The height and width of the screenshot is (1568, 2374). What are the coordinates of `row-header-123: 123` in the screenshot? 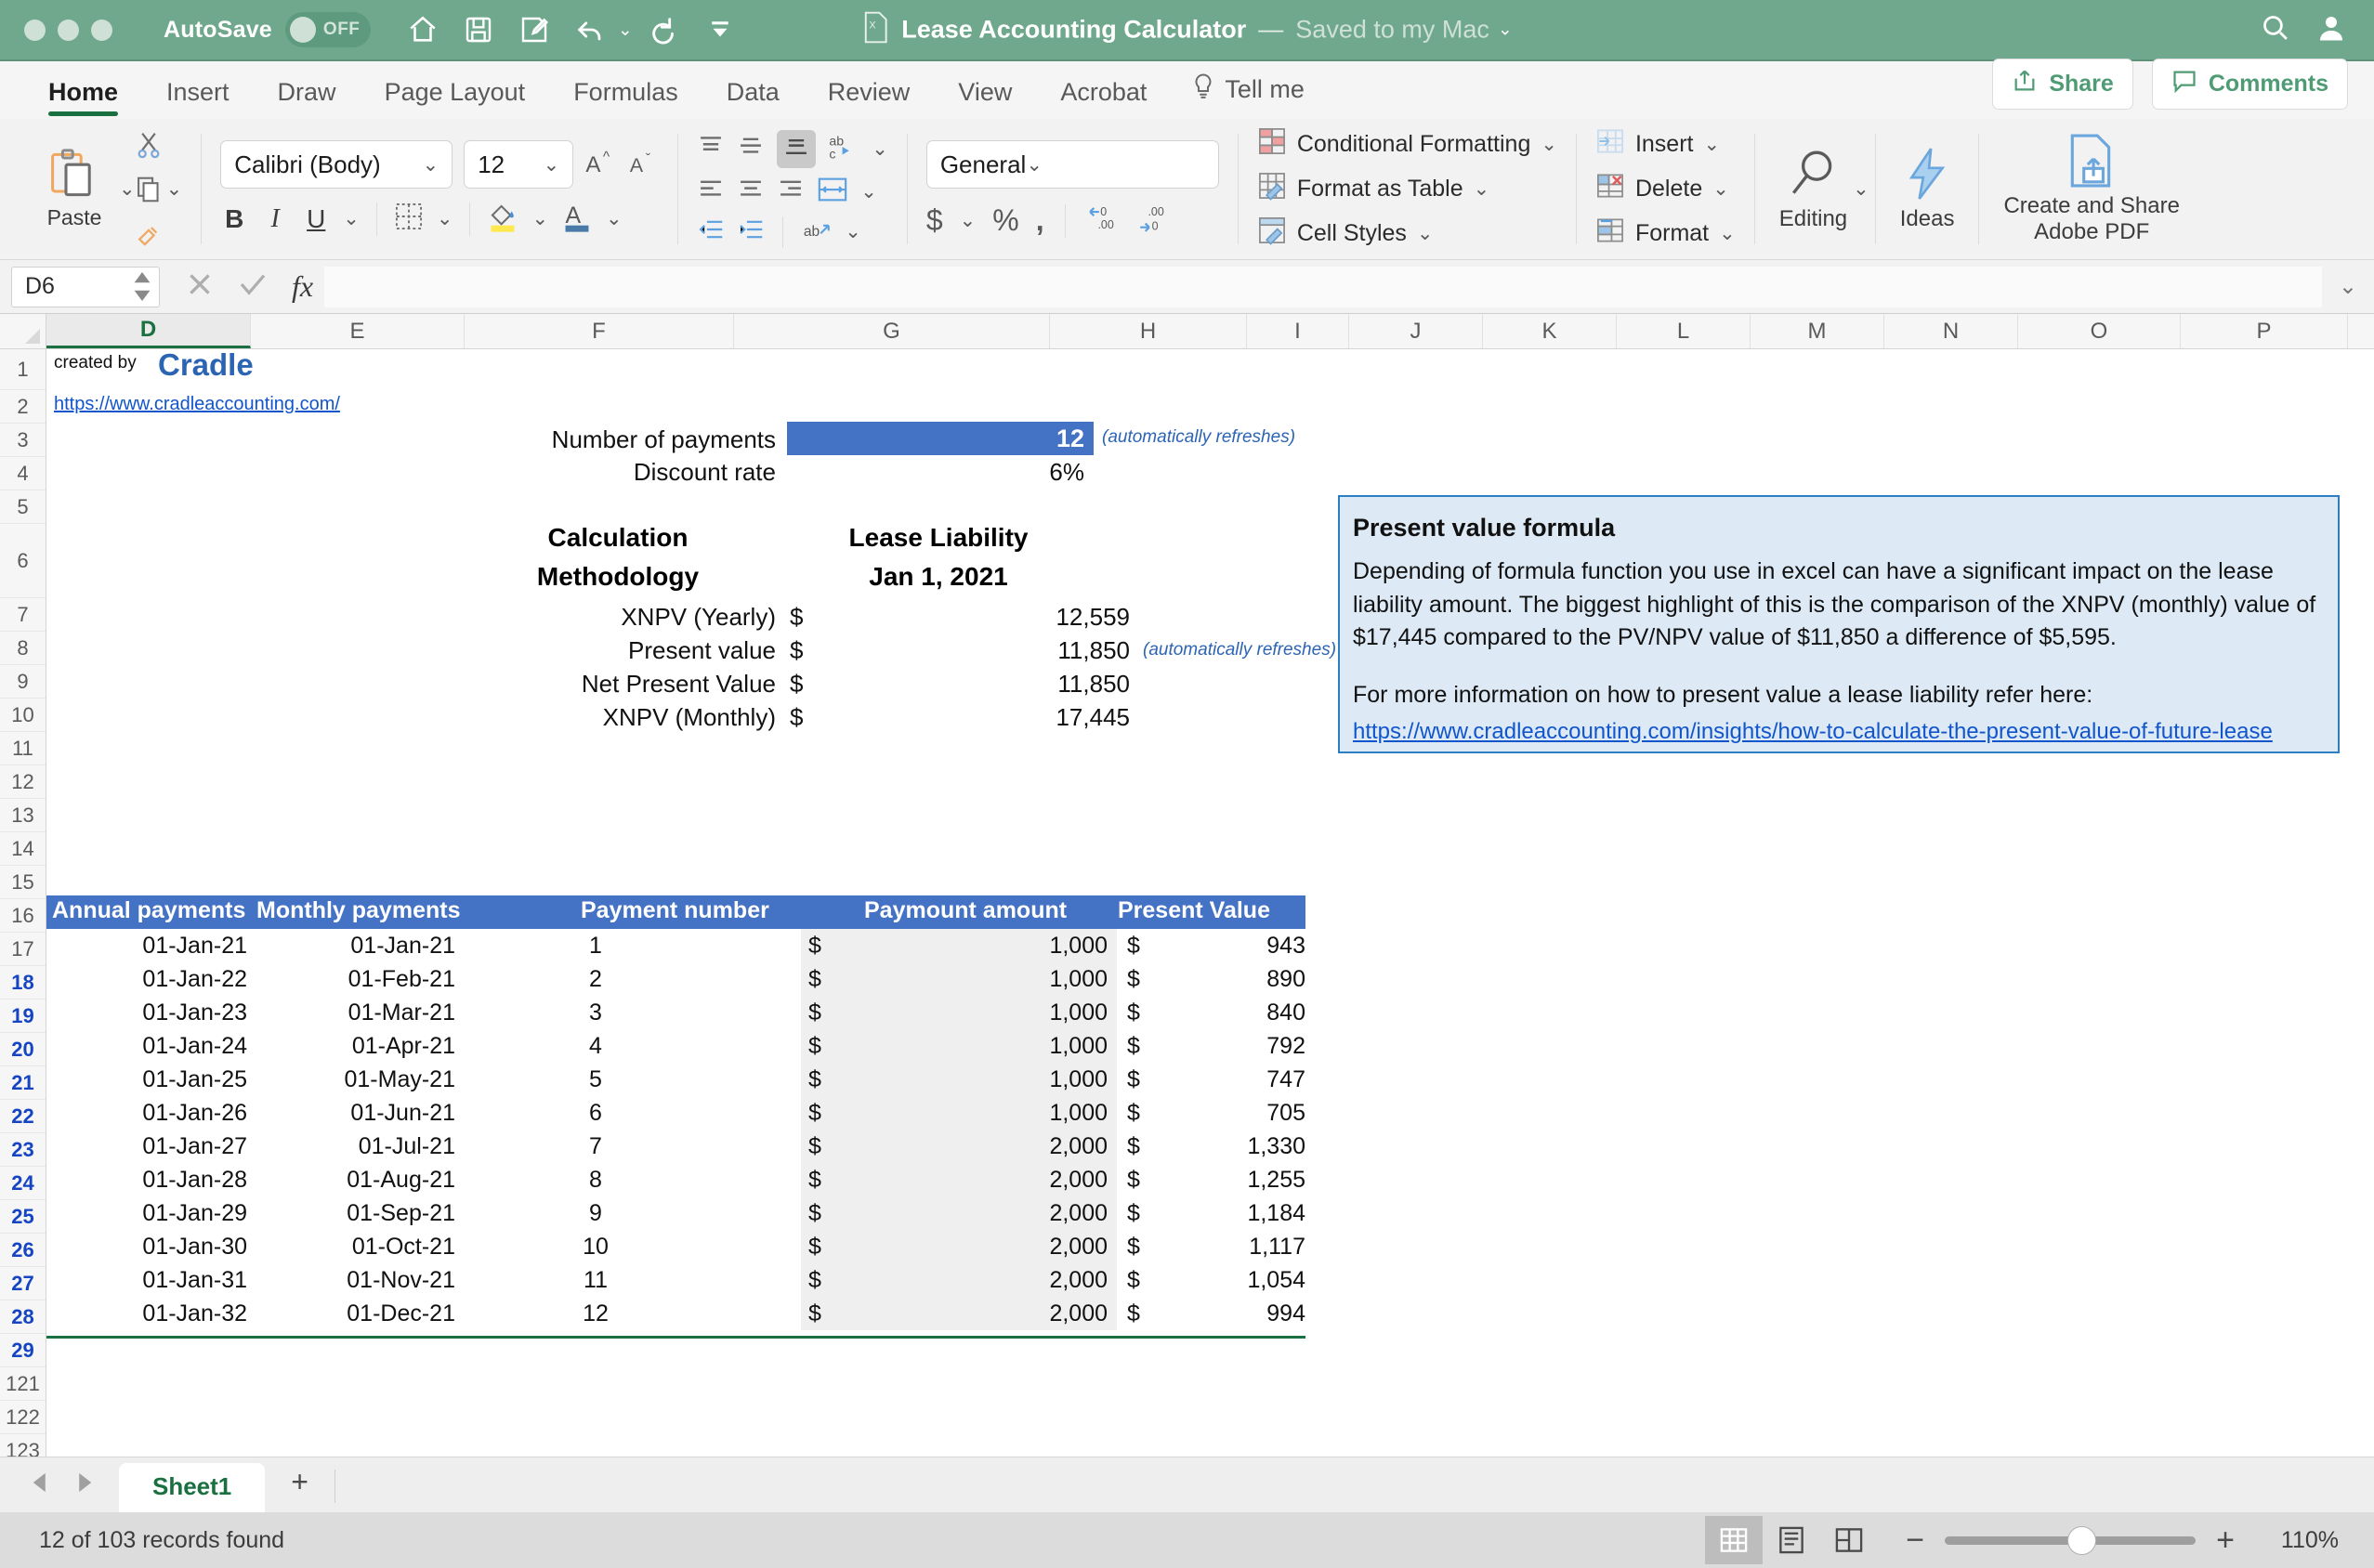 It's located at (23, 1445).